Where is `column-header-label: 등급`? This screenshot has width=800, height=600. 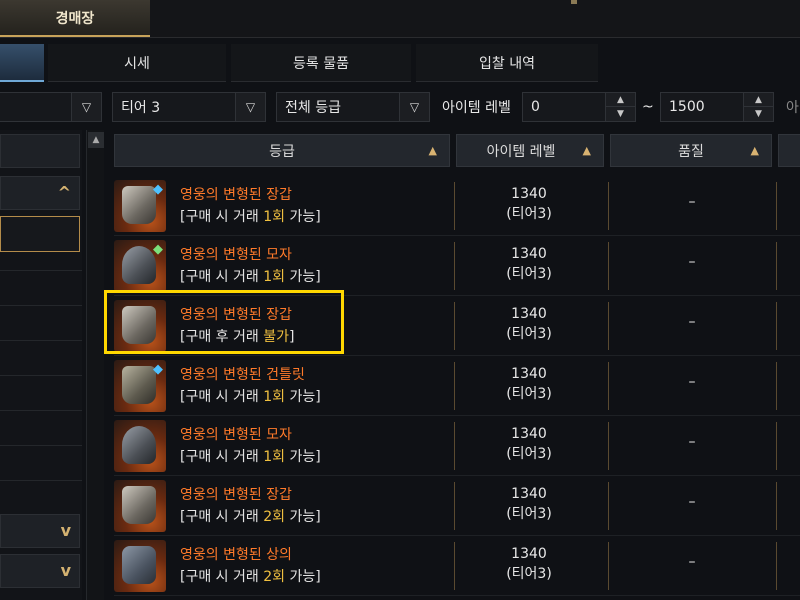 column-header-label: 등급 is located at coordinates (282, 151).